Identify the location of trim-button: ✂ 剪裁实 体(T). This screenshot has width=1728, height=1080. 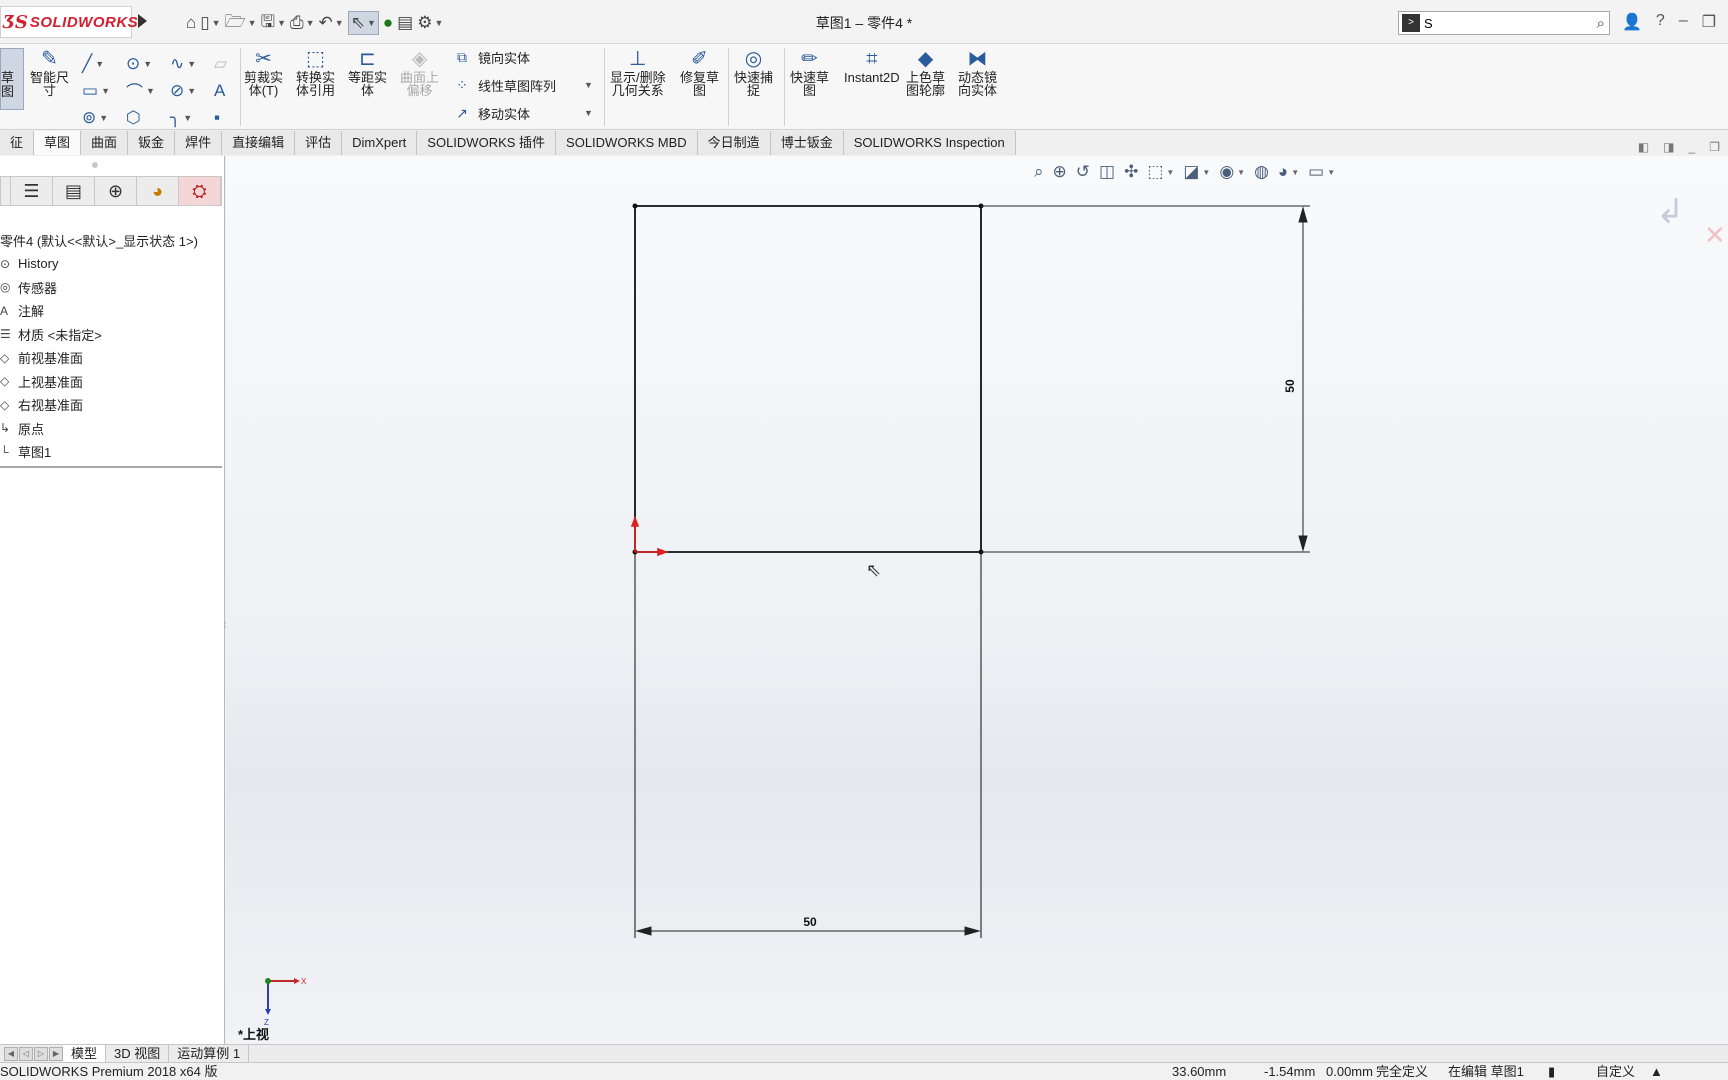
(263, 72).